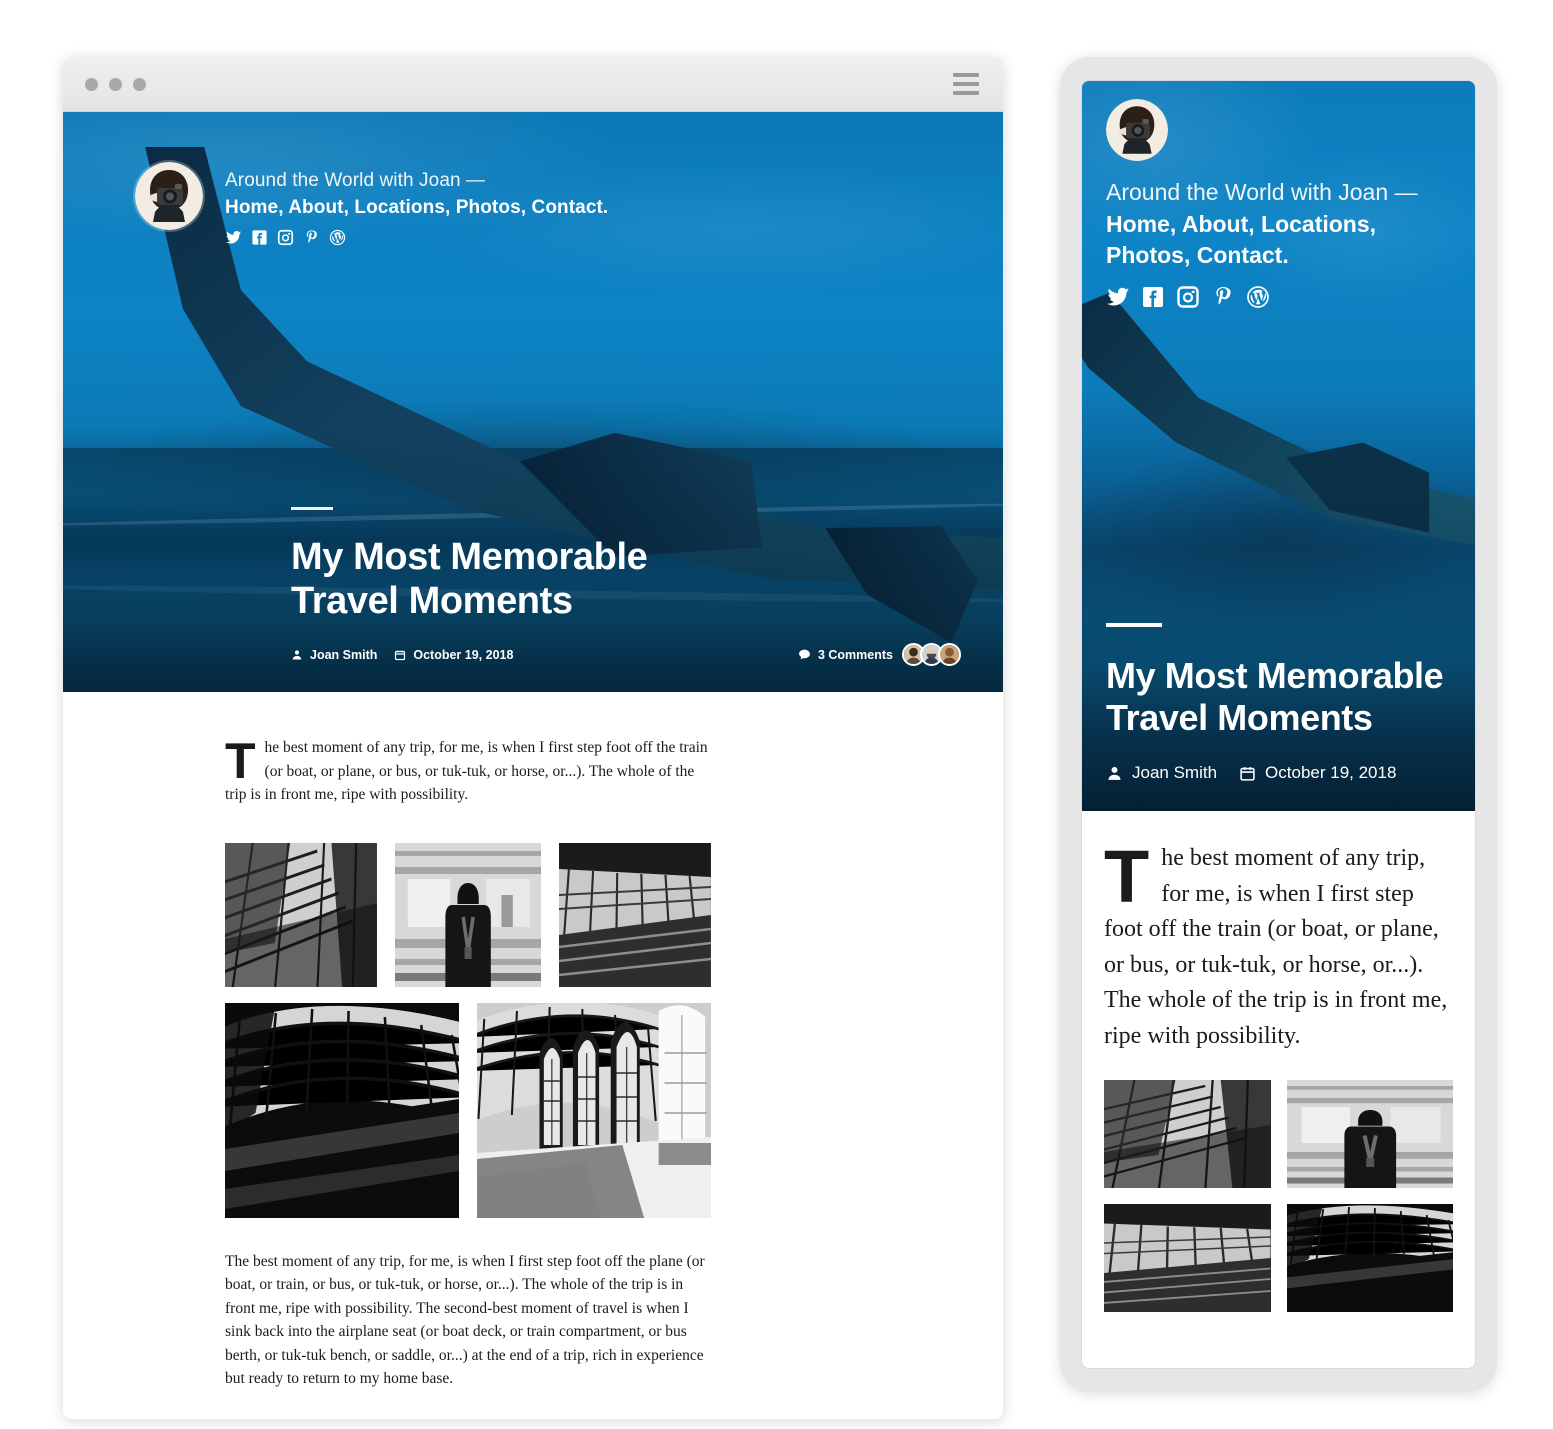 The image size is (1553, 1429). I want to click on minimize-button, so click(115, 84).